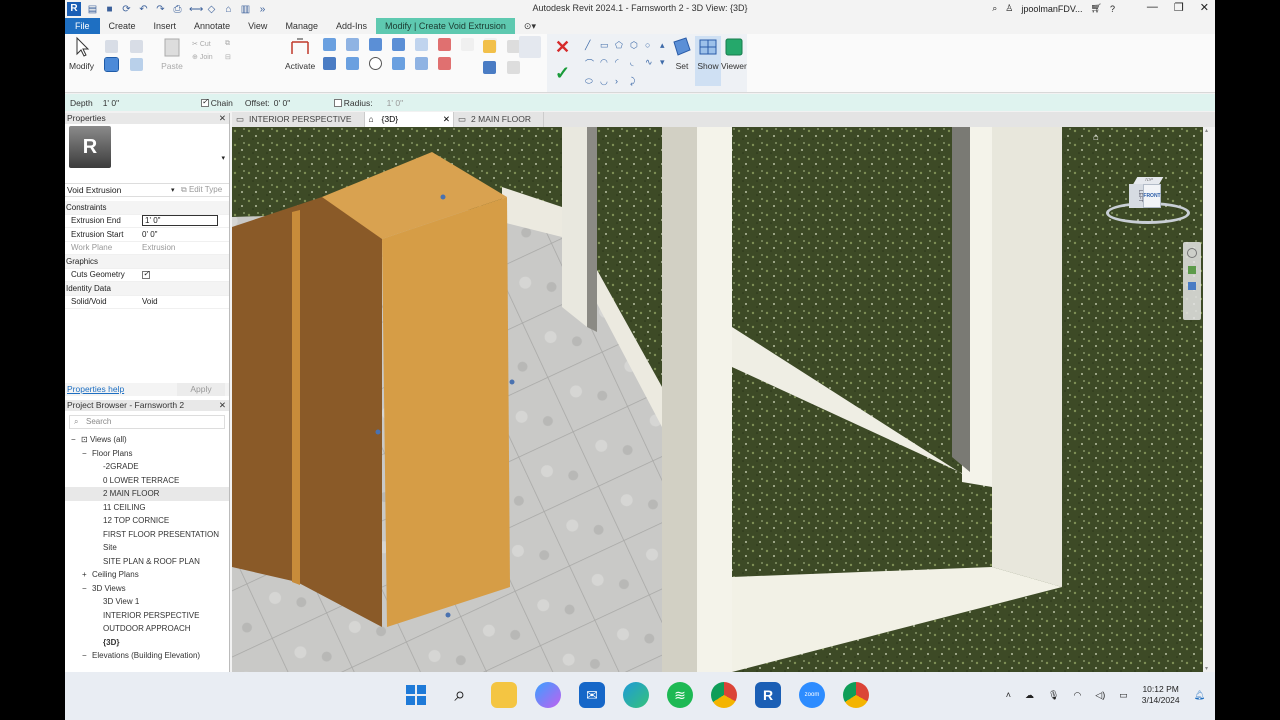 The width and height of the screenshot is (1280, 720). Describe the element at coordinates (329, 44) in the screenshot. I see `align-icon` at that location.